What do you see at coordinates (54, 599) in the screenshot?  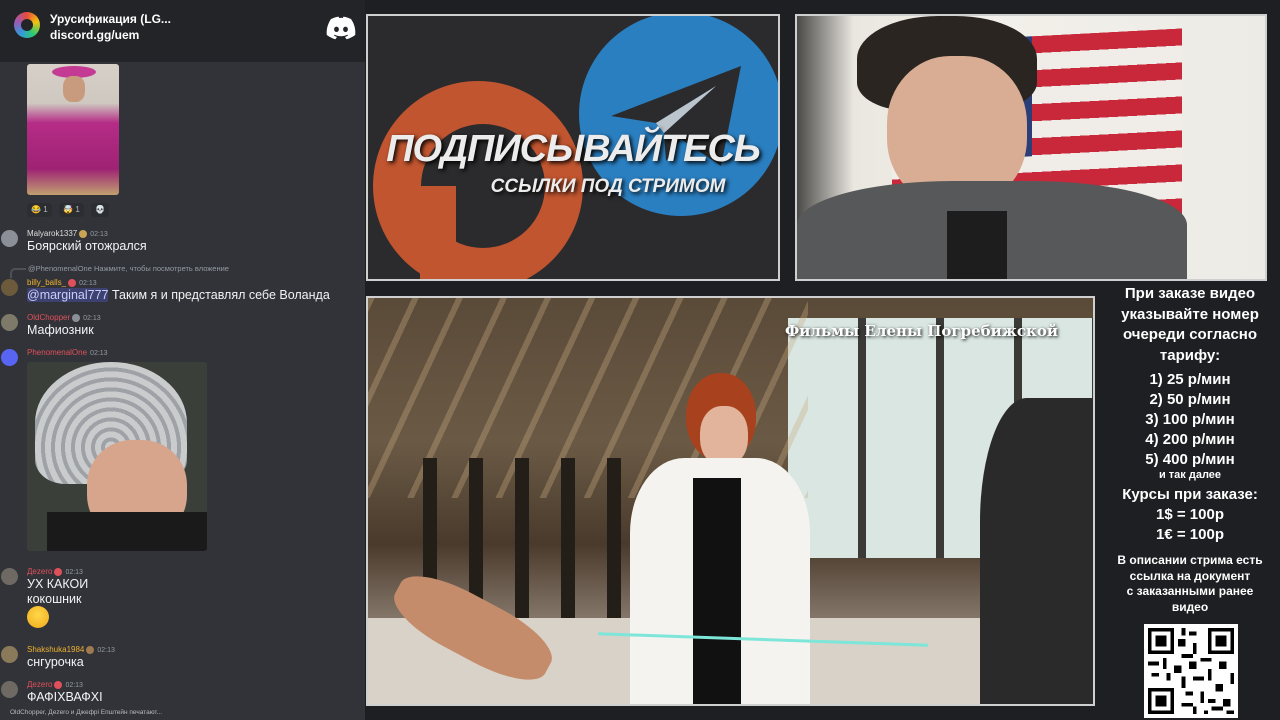 I see `message-text: кокошник` at bounding box center [54, 599].